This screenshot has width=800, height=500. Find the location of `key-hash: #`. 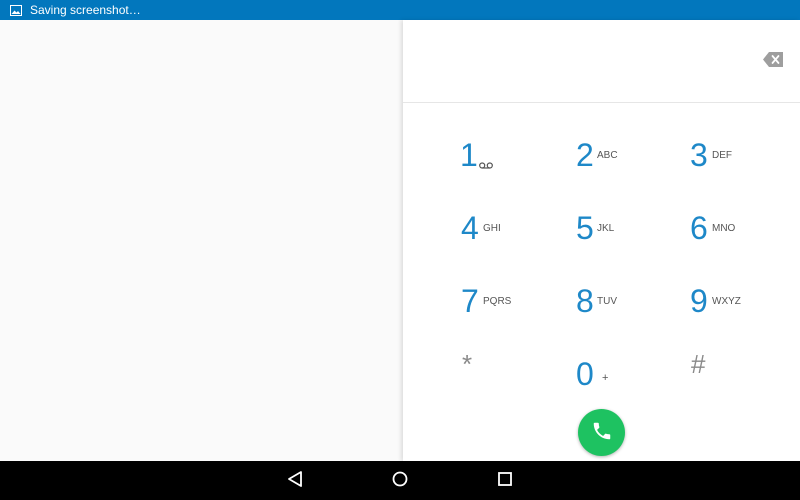

key-hash: # is located at coordinates (741, 377).